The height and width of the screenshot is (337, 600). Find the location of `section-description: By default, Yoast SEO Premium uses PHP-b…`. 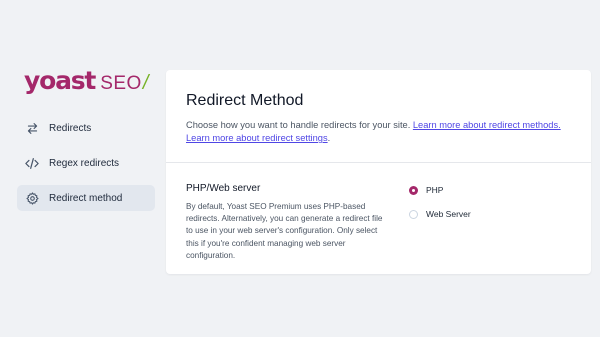

section-description: By default, Yoast SEO Premium uses PHP-b… is located at coordinates (284, 231).